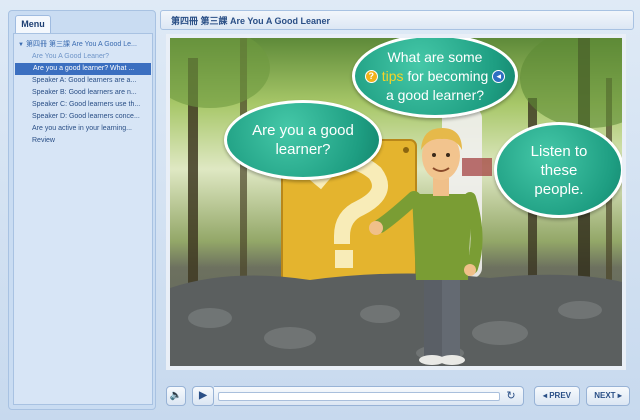  What do you see at coordinates (559, 151) in the screenshot?
I see `bubble-right-line1: Listen to` at bounding box center [559, 151].